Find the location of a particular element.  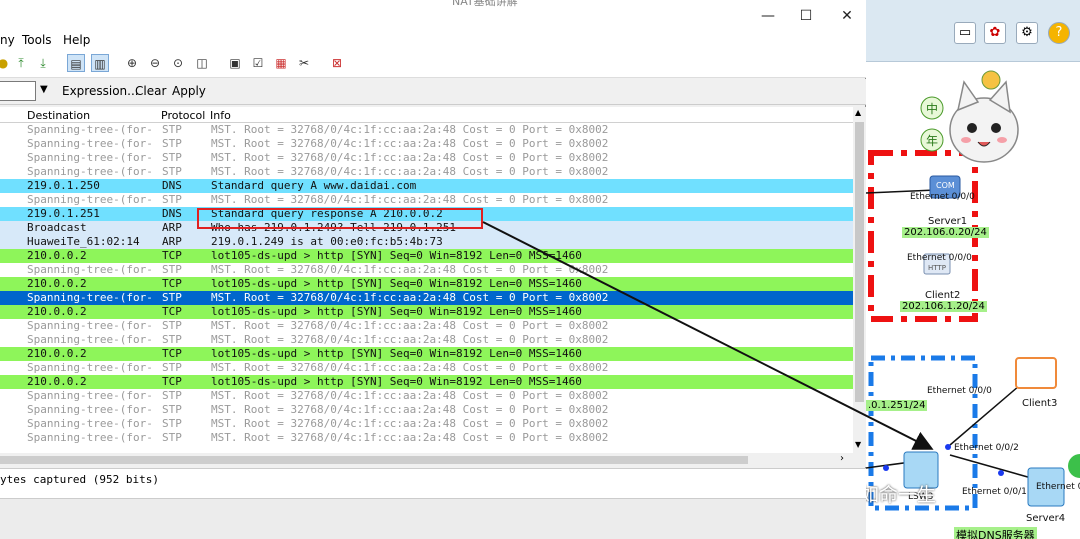

column-protocol: Protocol is located at coordinates (183, 115).